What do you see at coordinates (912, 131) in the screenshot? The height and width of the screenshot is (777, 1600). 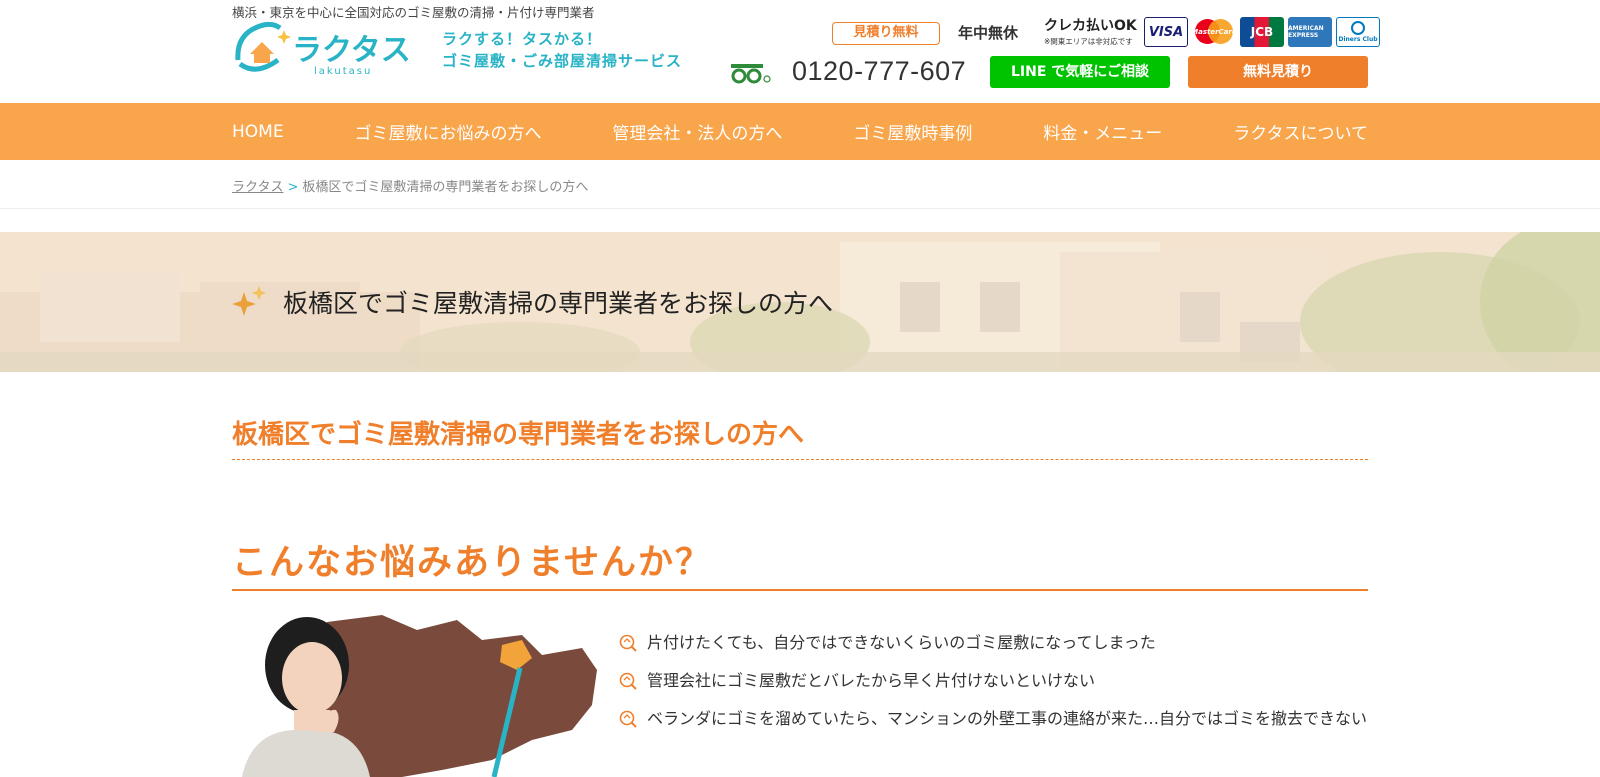 I see `nav-item-cases: ゴミ屋敷時事例` at bounding box center [912, 131].